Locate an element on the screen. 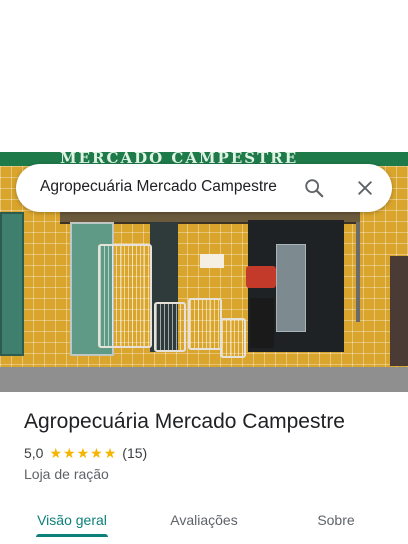  red-bag is located at coordinates (261, 277).